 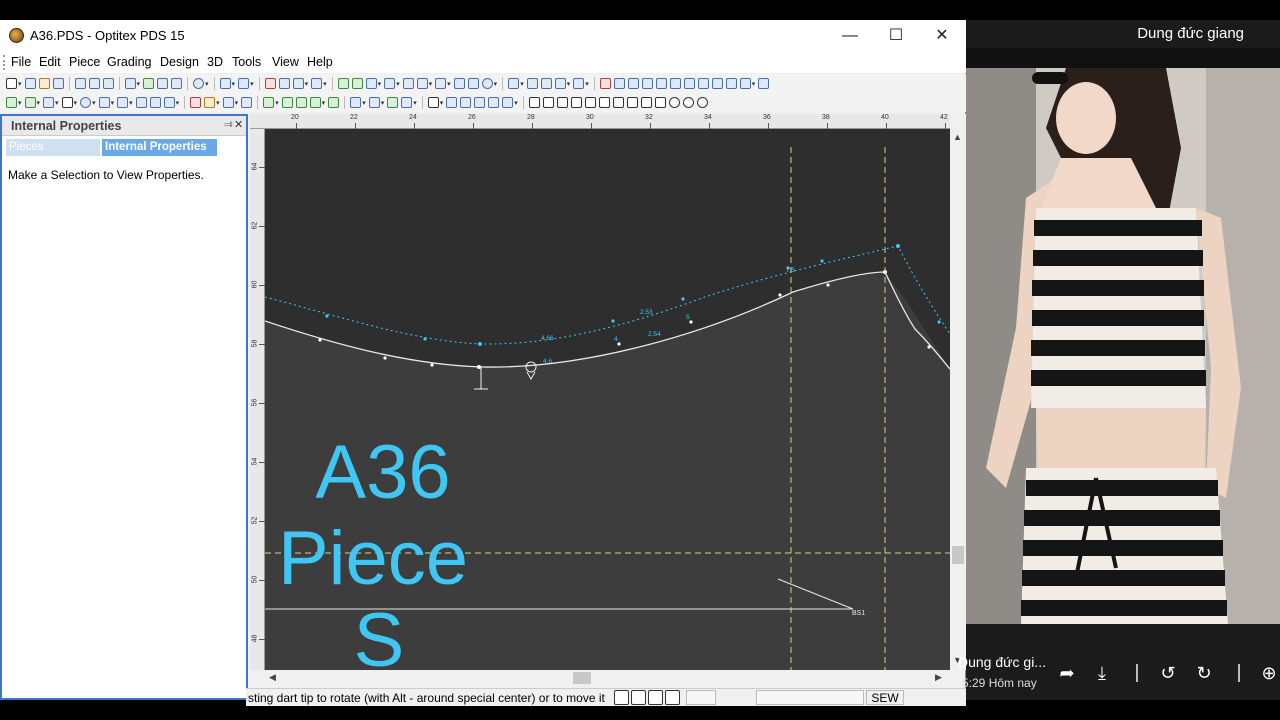 What do you see at coordinates (938, 677) in the screenshot?
I see `scroll-right-icon: ▶` at bounding box center [938, 677].